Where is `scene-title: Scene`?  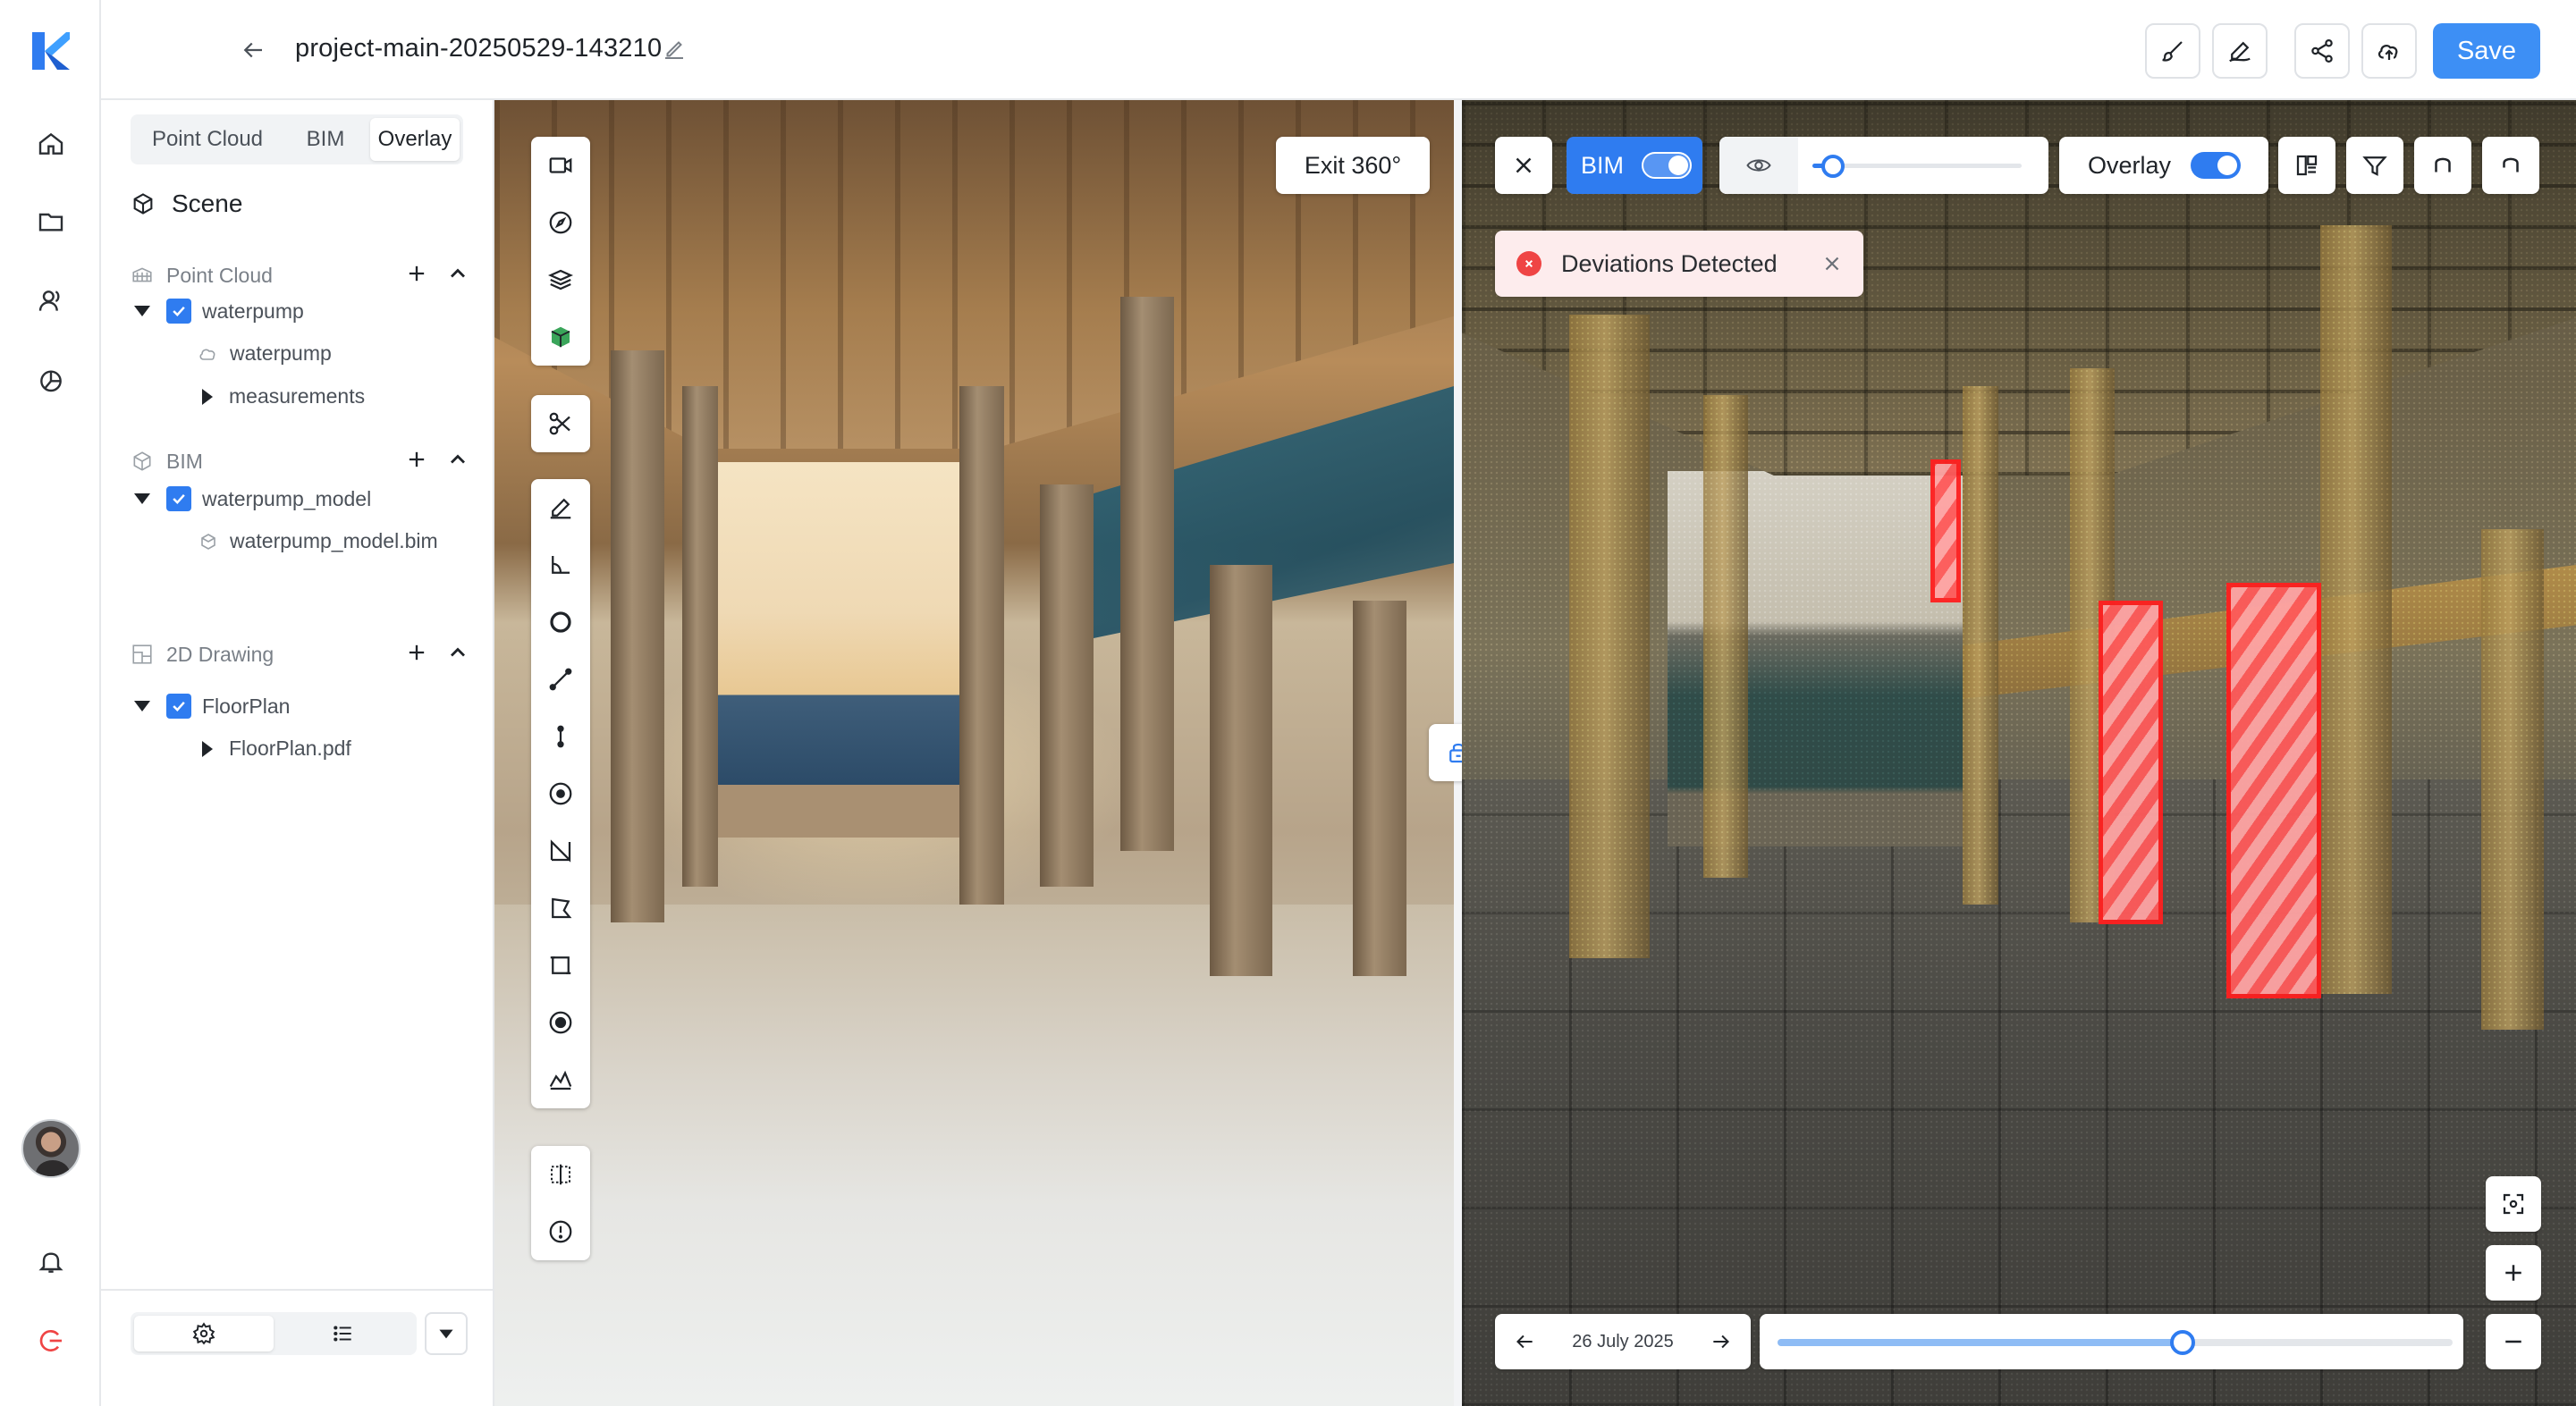 scene-title: Scene is located at coordinates (207, 203).